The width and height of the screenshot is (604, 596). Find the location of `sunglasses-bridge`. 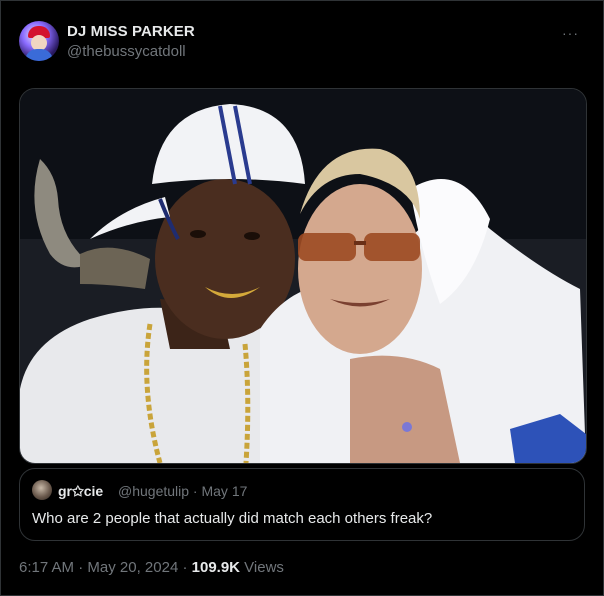

sunglasses-bridge is located at coordinates (360, 243).